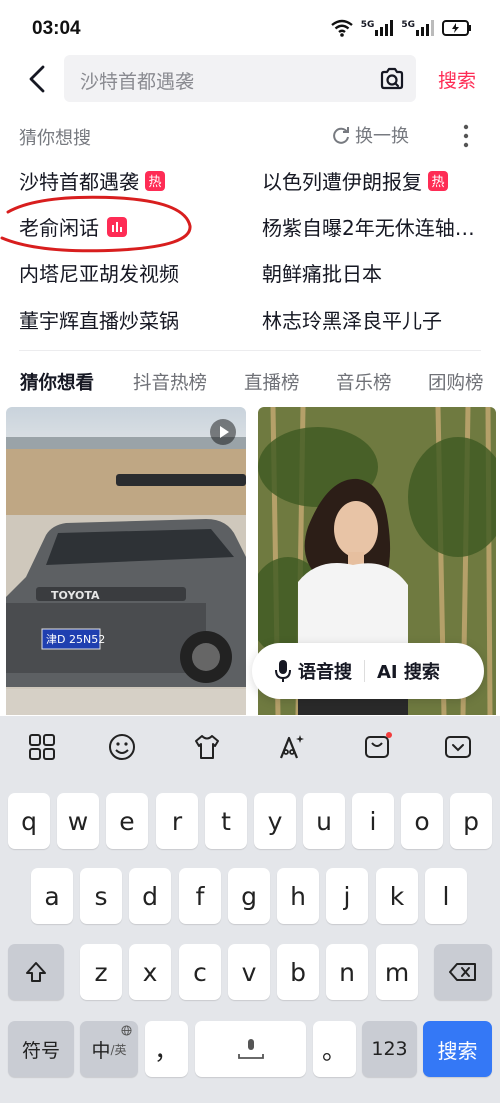  I want to click on space-mic-icon, so click(250, 1049).